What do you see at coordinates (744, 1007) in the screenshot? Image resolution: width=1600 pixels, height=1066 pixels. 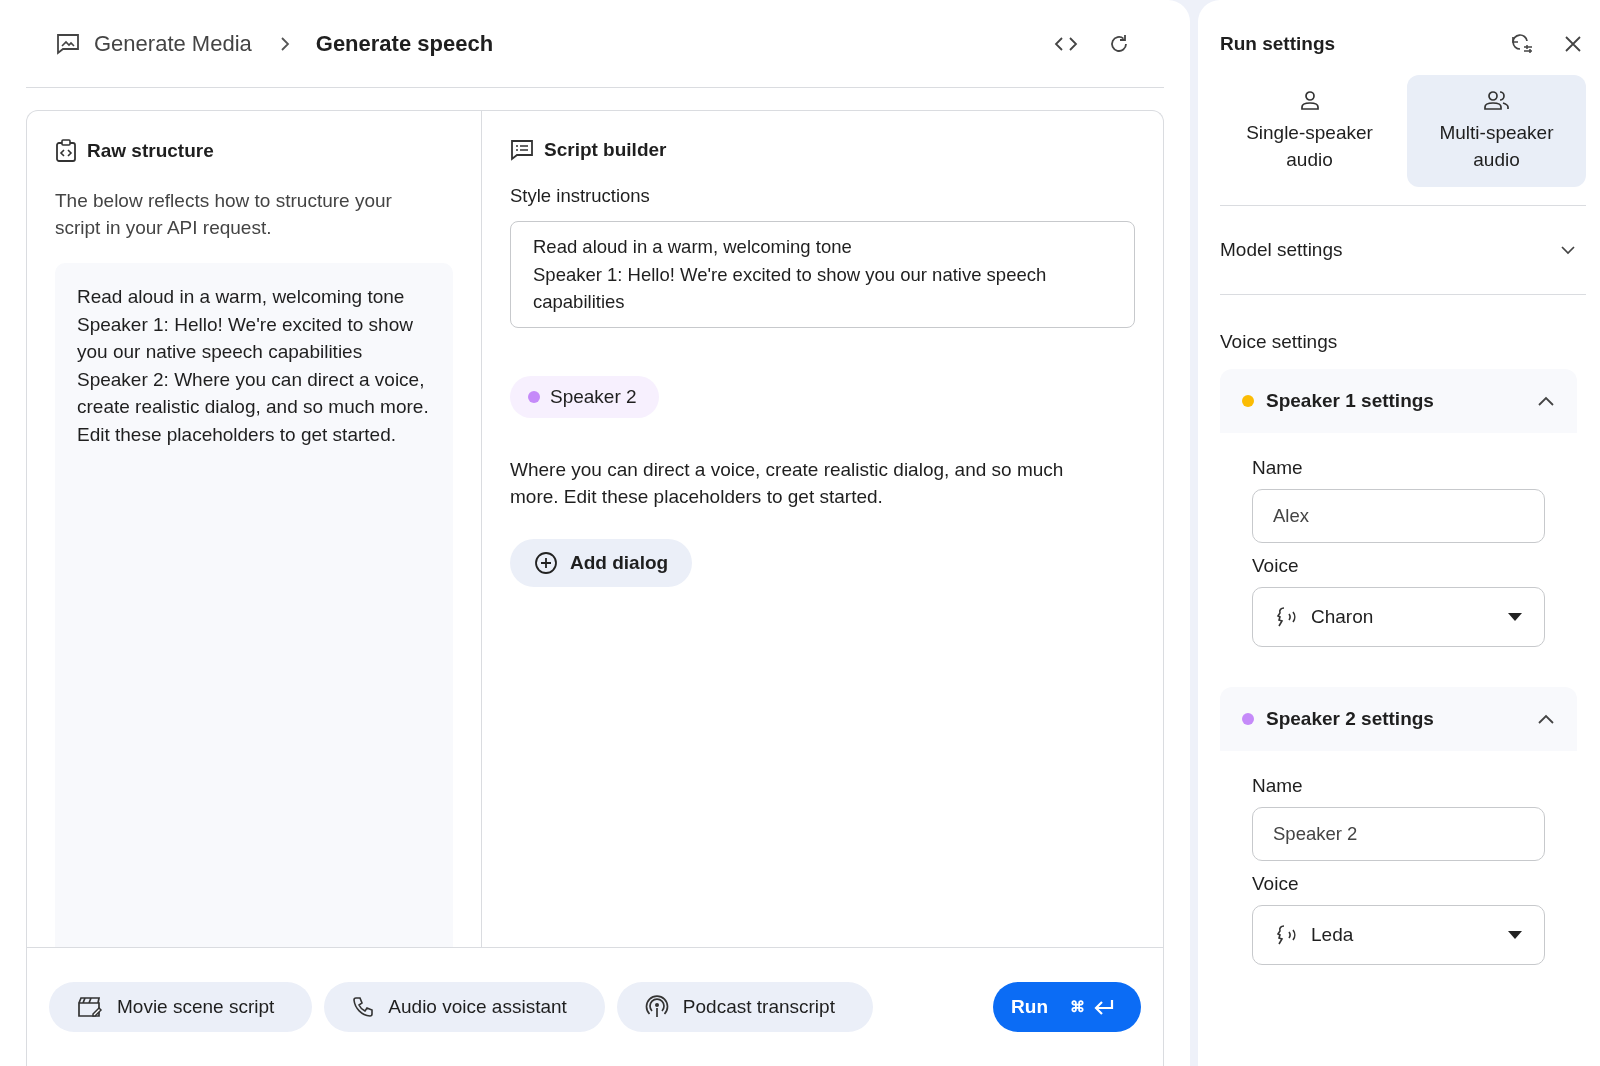 I see `template-button: Podcast transcript` at bounding box center [744, 1007].